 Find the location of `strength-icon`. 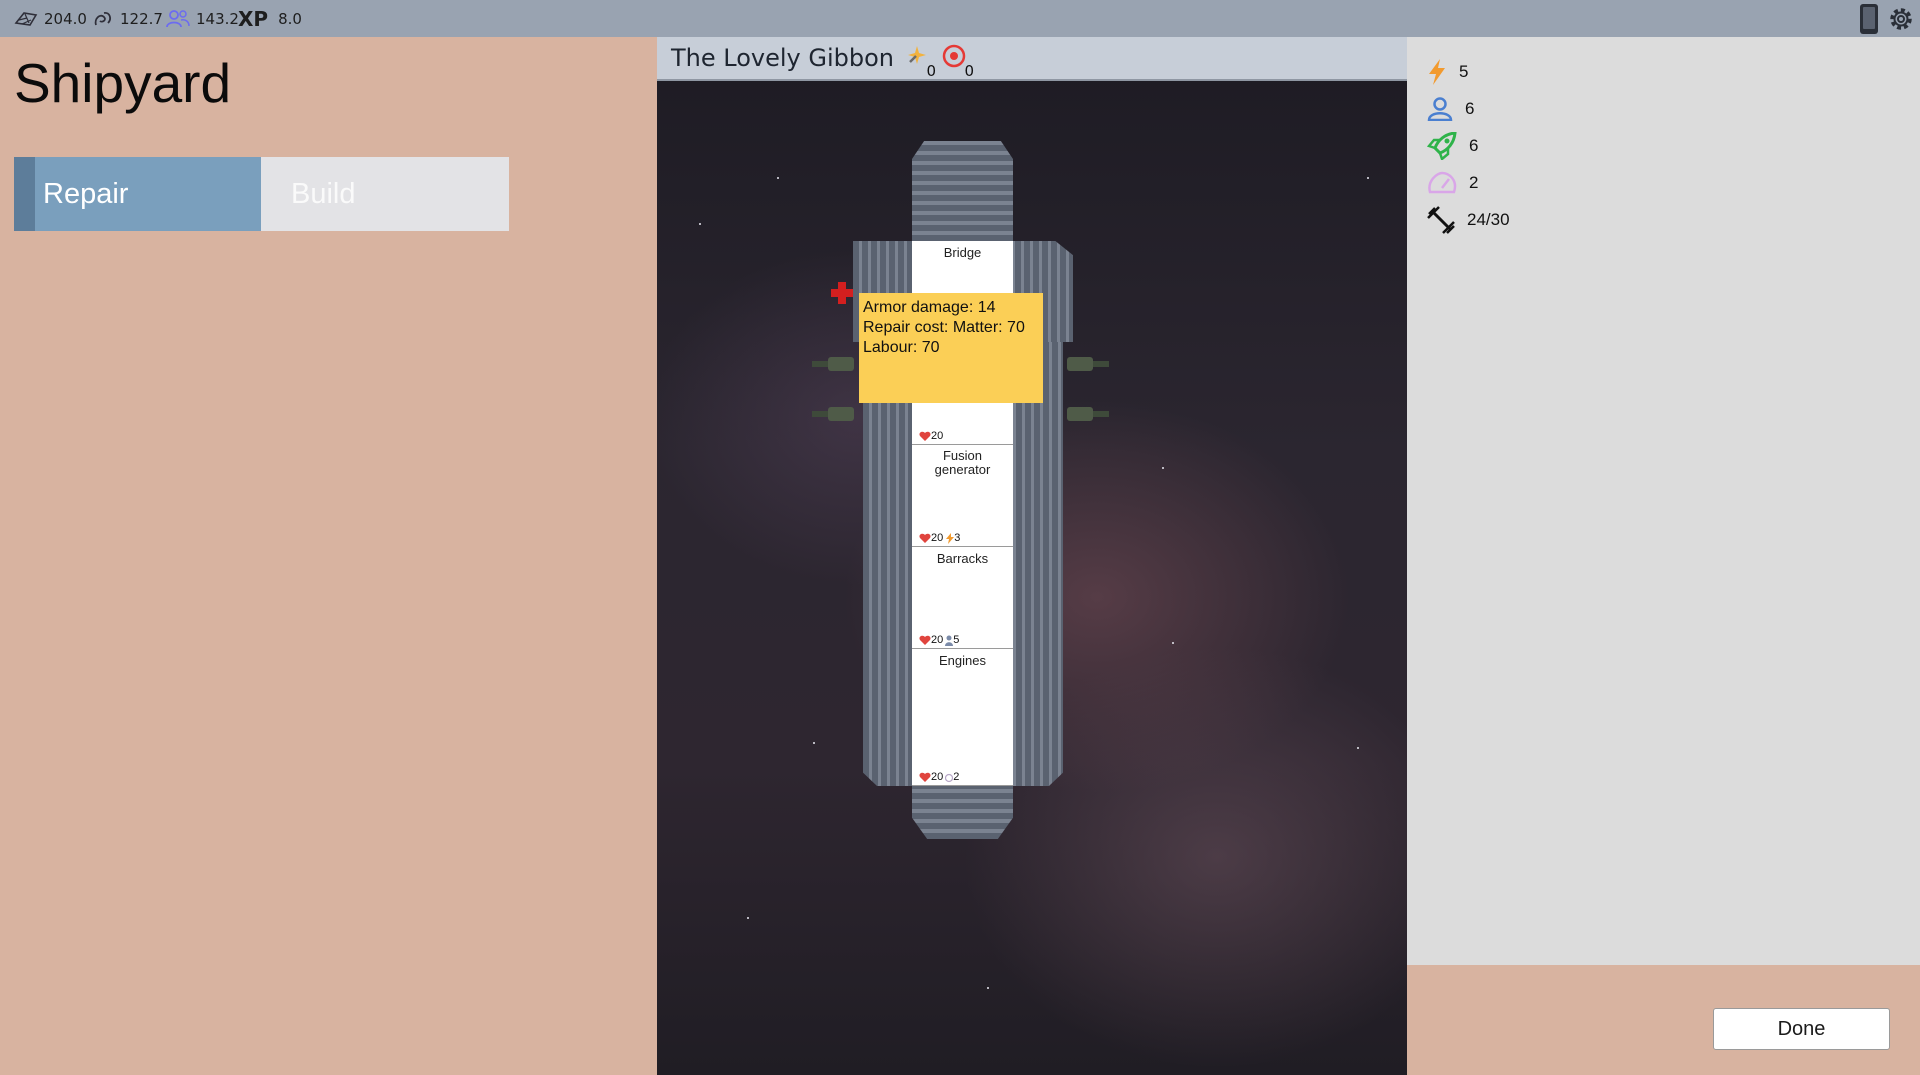

strength-icon is located at coordinates (1441, 220).